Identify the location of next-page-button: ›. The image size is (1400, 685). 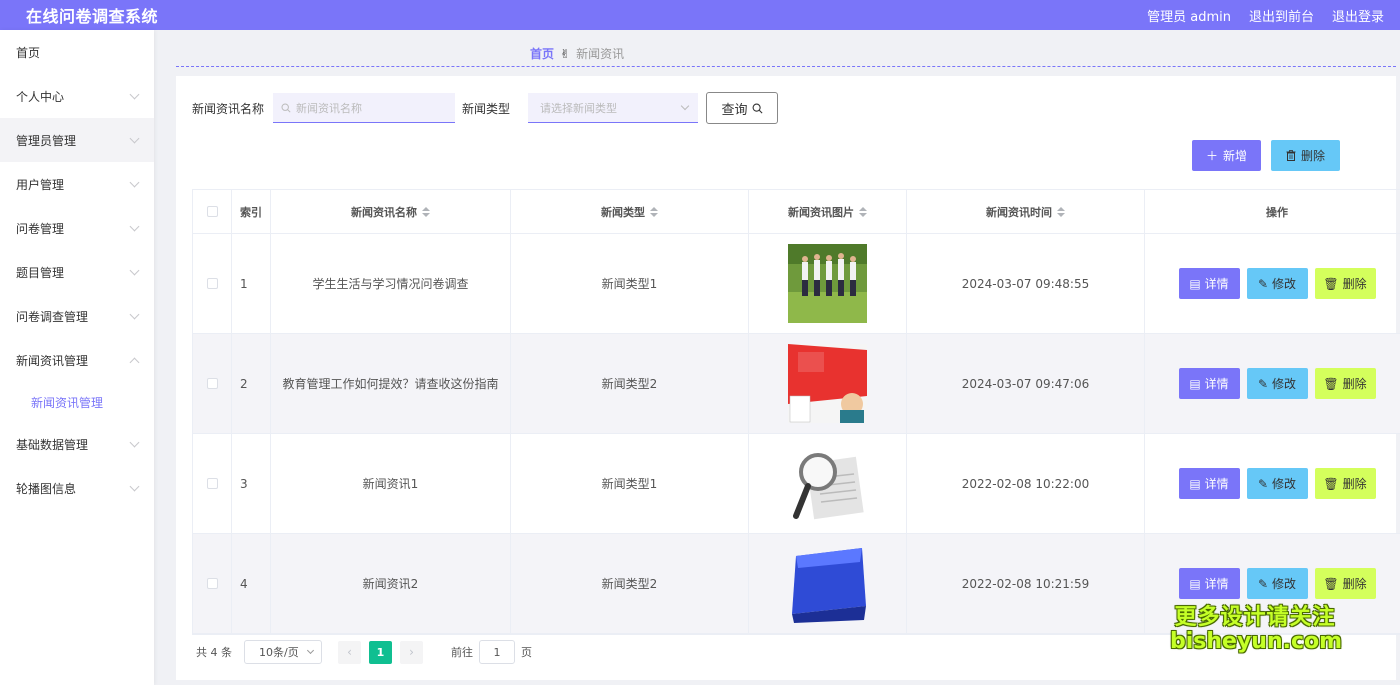
(411, 652).